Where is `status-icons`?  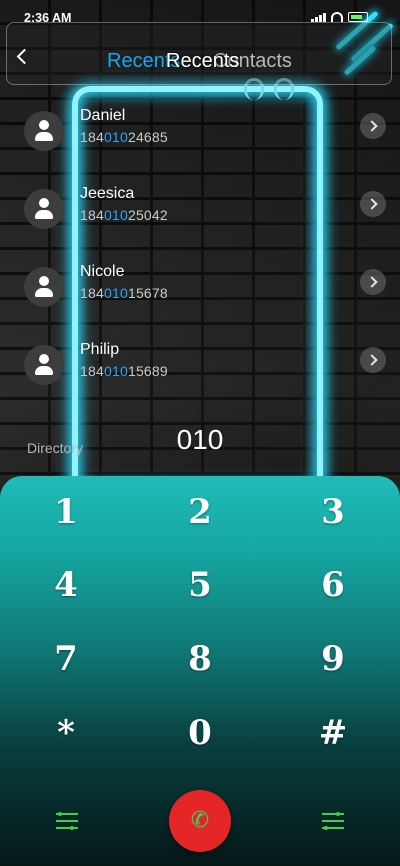 status-icons is located at coordinates (339, 17).